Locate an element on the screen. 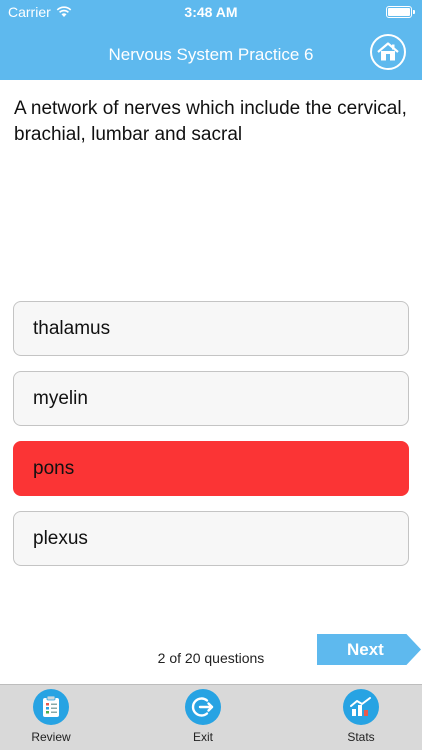 This screenshot has width=422, height=750. answer-option-thalamus: thalamus is located at coordinates (211, 328).